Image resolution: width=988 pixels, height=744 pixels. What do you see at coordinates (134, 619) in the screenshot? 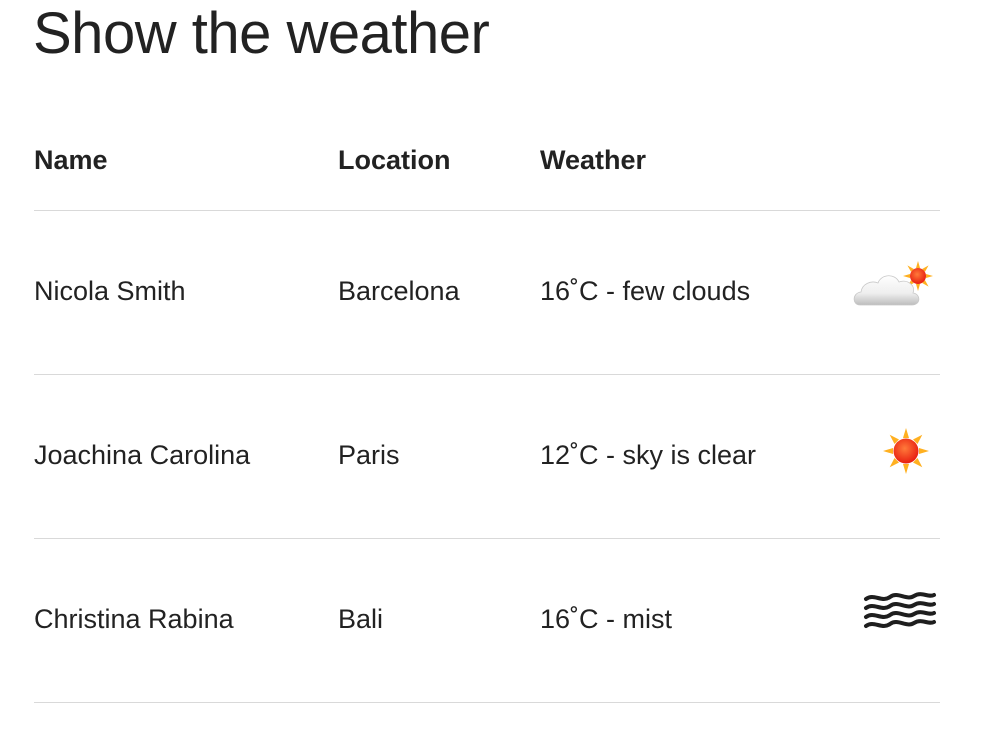
I see `row-name: Christina Rabina` at bounding box center [134, 619].